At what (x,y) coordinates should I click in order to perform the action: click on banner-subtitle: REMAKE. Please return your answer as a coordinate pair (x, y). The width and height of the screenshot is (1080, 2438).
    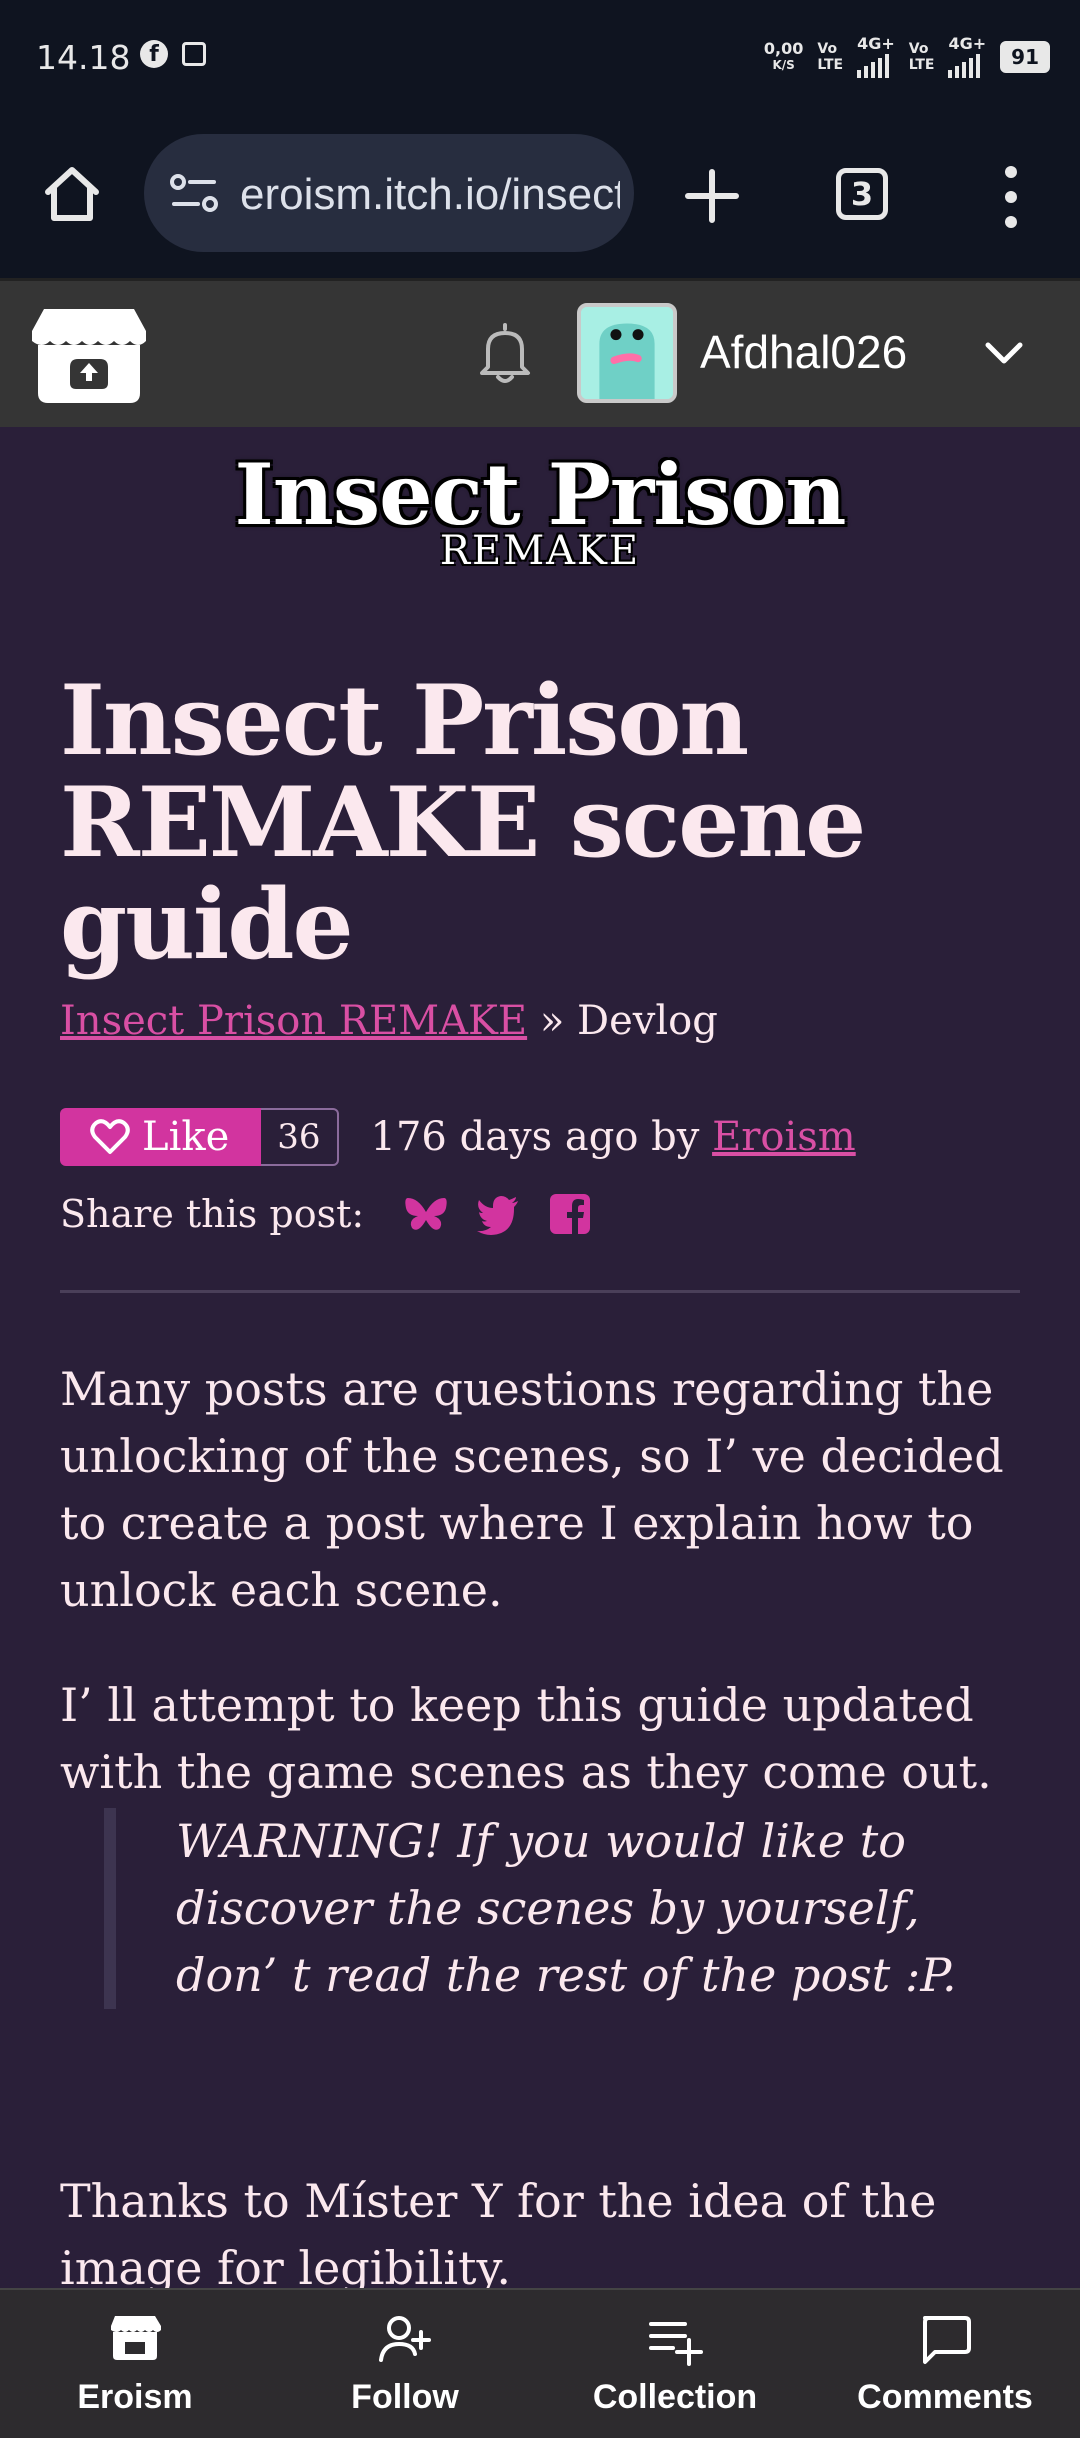
    Looking at the image, I should click on (540, 551).